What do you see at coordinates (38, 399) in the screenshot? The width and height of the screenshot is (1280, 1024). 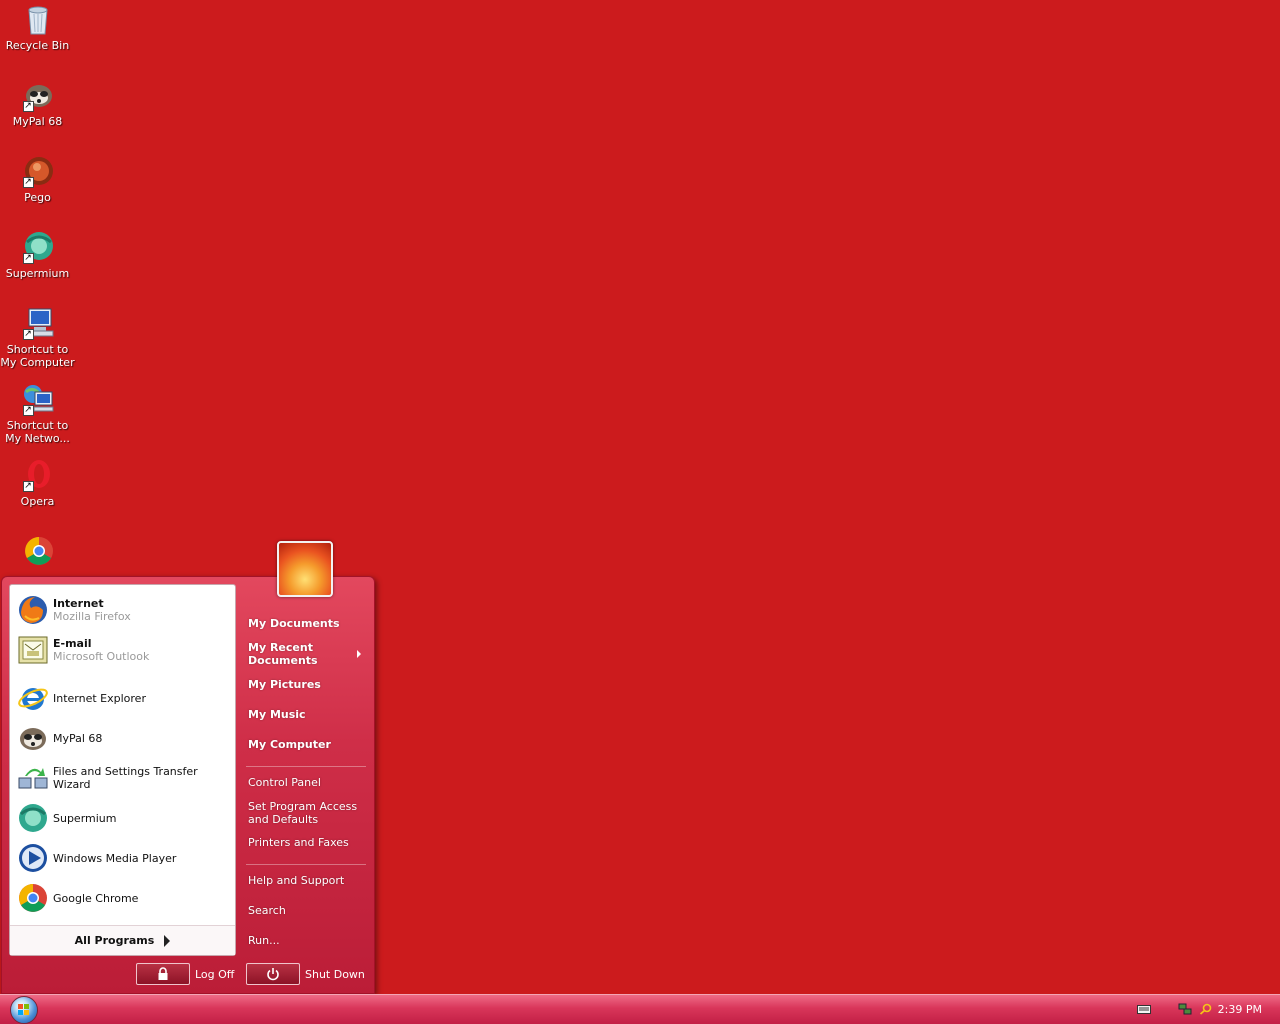 I see `my-network-icon: ↗` at bounding box center [38, 399].